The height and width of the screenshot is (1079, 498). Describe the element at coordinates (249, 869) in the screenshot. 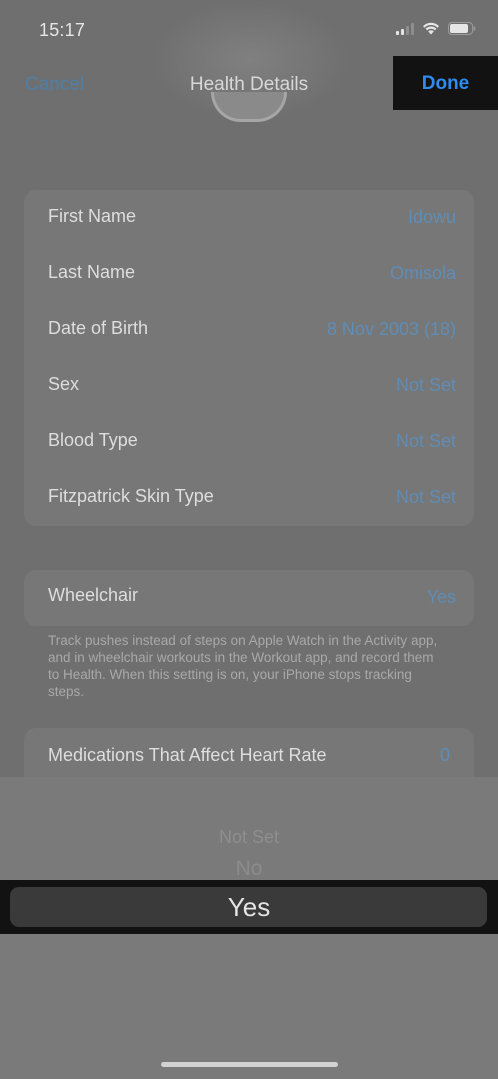

I see `picker-option-no: No` at that location.